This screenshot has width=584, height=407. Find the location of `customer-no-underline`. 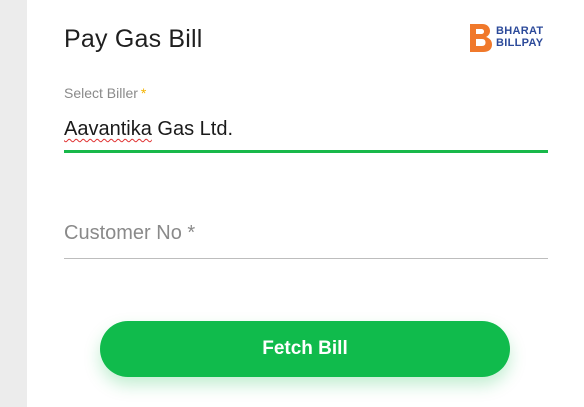

customer-no-underline is located at coordinates (306, 258).